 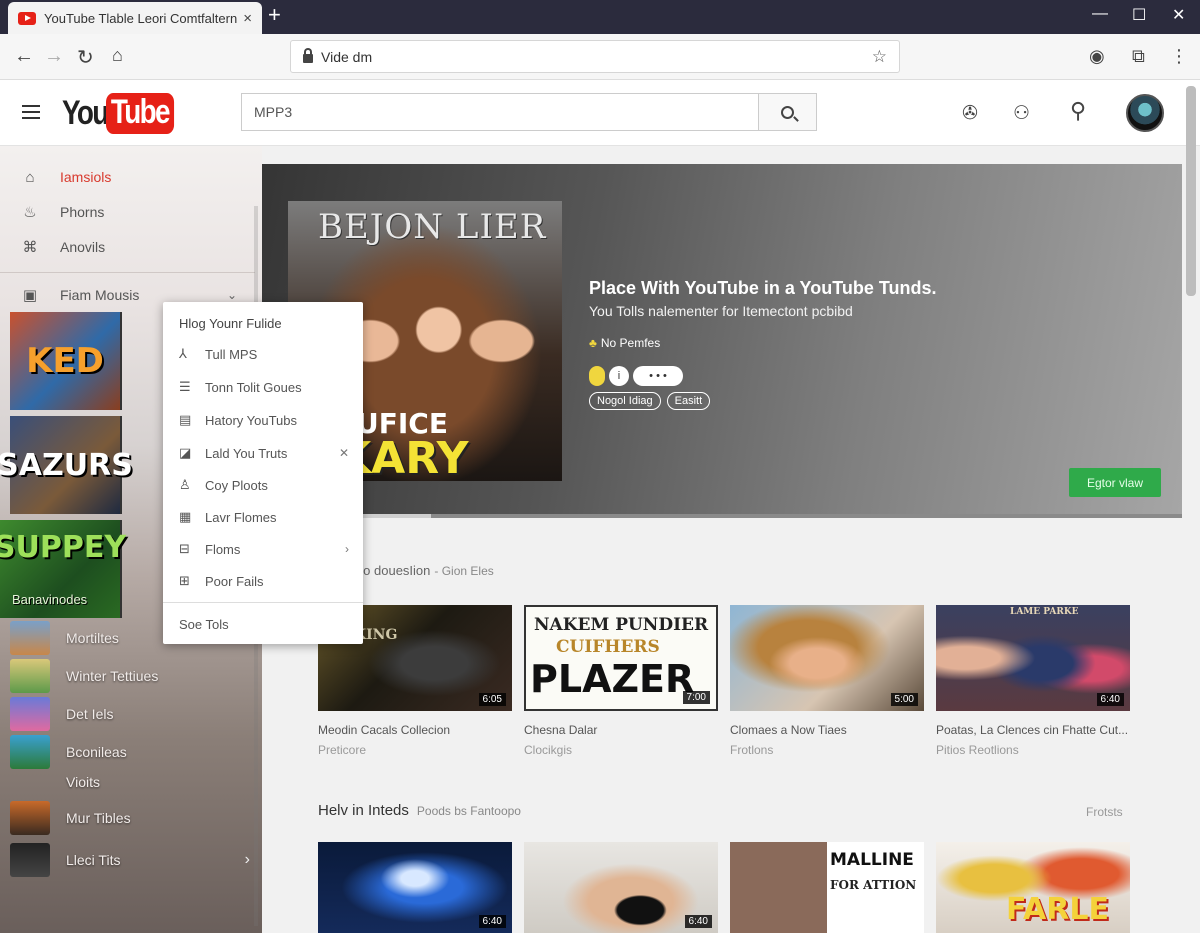 I want to click on history-icon: ▤, so click(x=185, y=419).